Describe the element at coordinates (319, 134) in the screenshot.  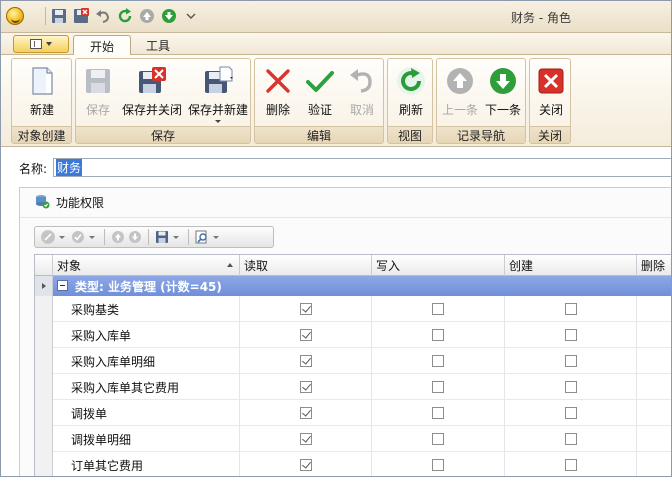
I see `ribbon-group-label: 编辑` at that location.